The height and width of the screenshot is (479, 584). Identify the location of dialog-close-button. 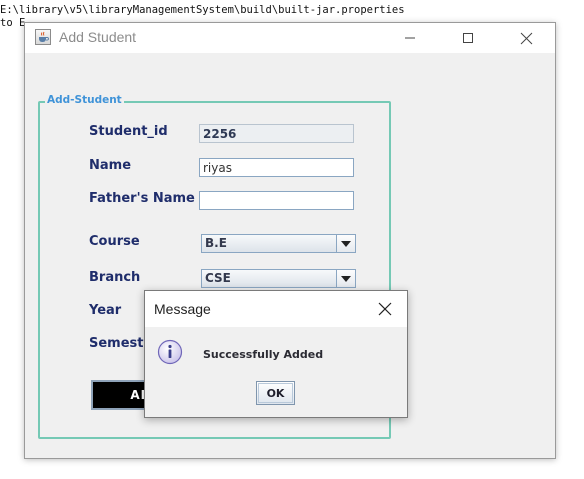
(385, 309).